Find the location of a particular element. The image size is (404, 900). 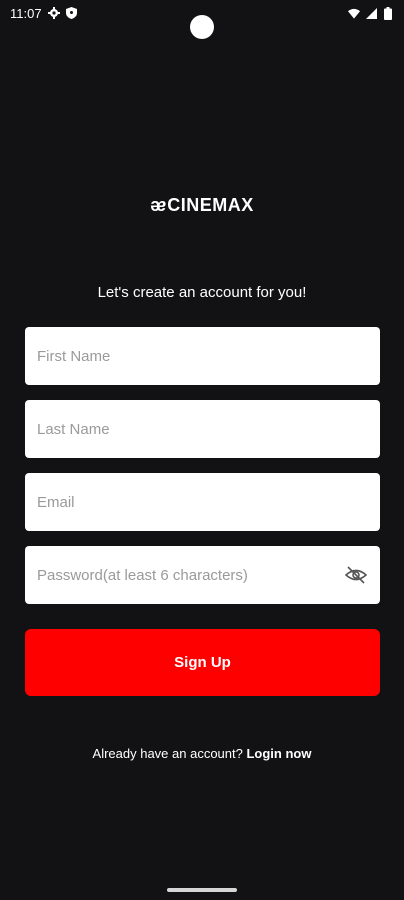

app-logo: ᴂ CINEMAX is located at coordinates (202, 205).